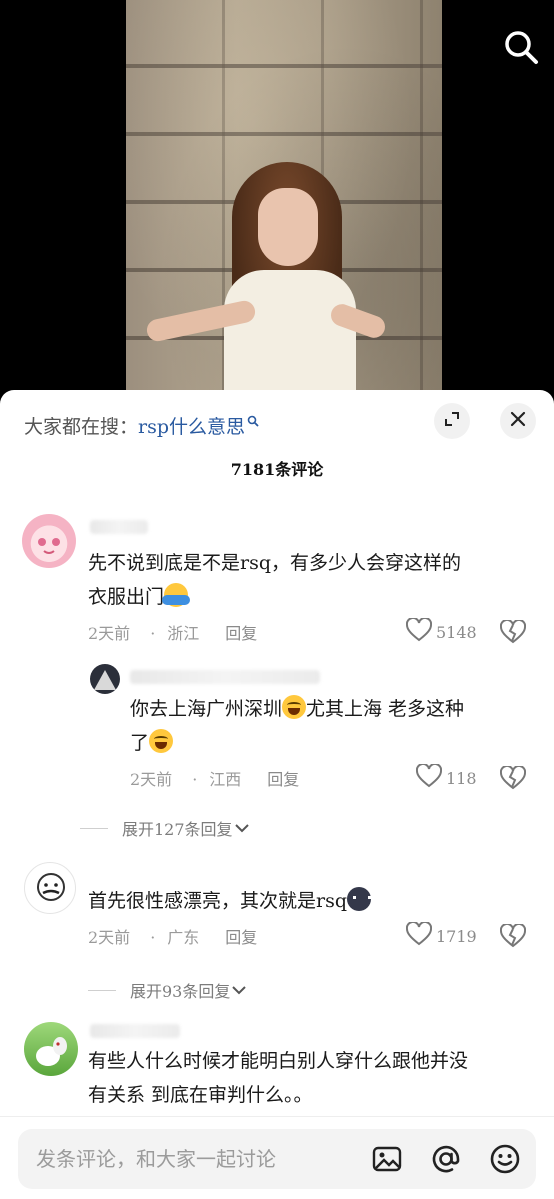  I want to click on hot-search-query: rsp什么意思, so click(191, 427).